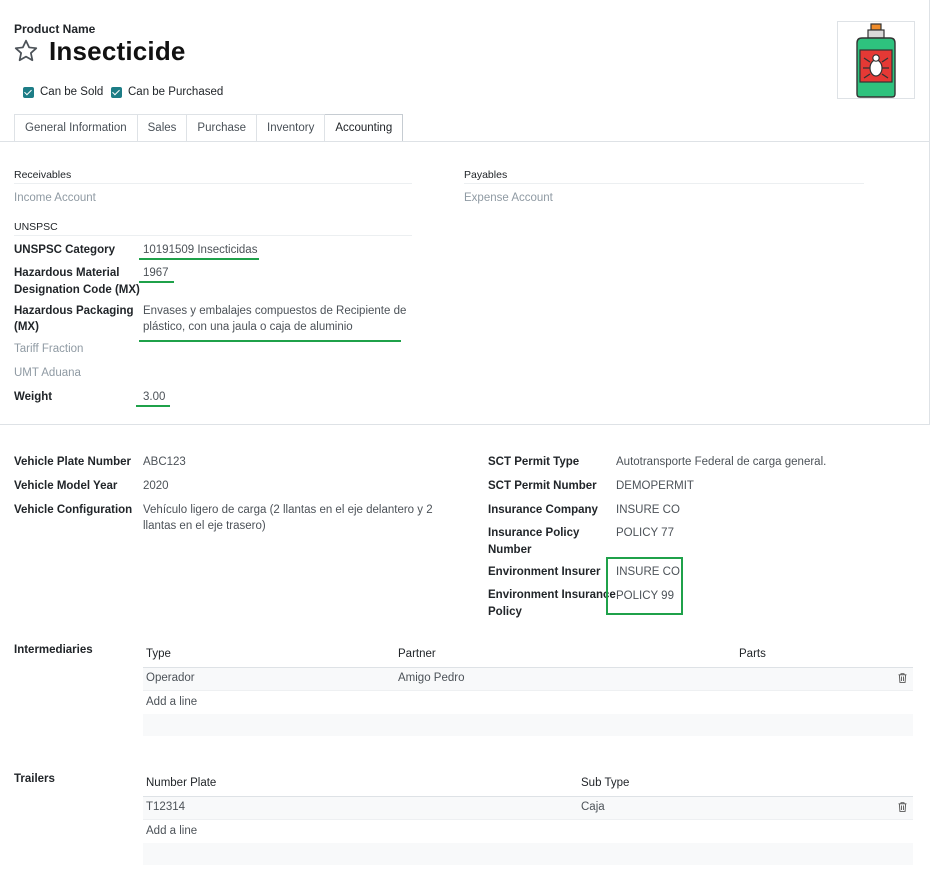  Describe the element at coordinates (53, 650) in the screenshot. I see `intermediaries-label: Intermediaries` at that location.